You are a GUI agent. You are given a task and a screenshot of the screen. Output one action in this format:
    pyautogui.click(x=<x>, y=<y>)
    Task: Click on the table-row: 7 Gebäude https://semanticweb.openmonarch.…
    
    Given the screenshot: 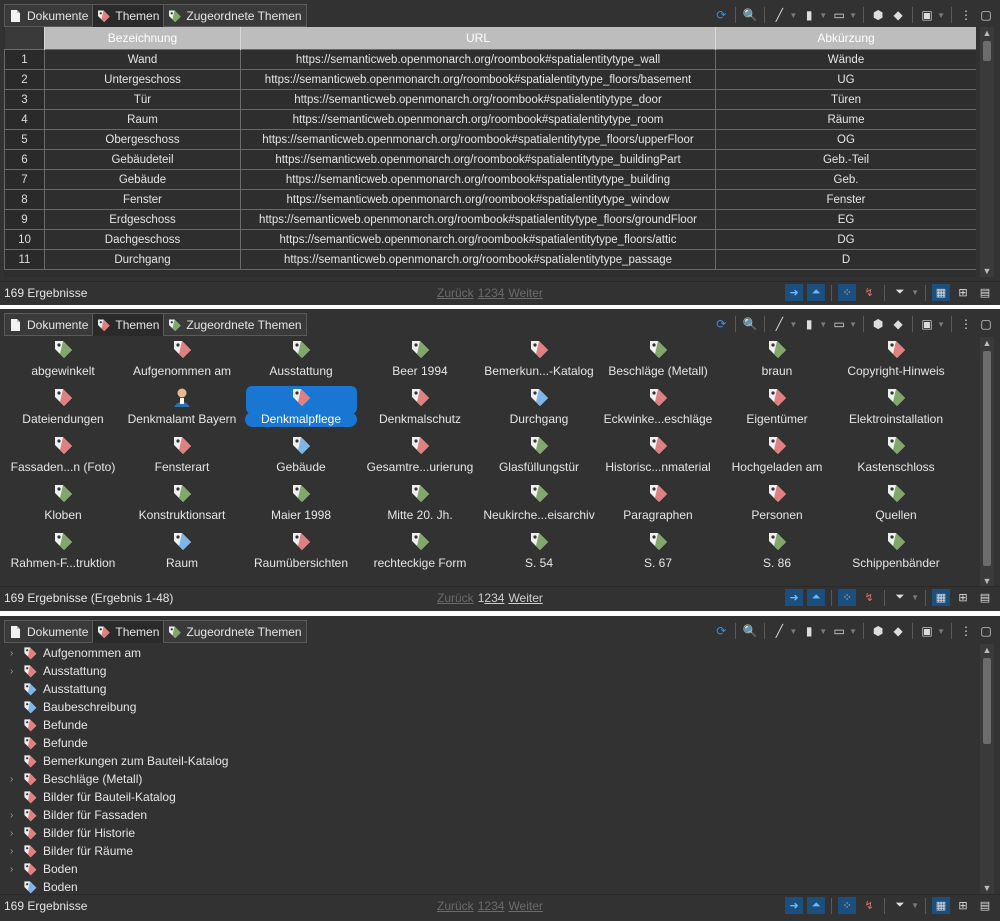 What is the action you would take?
    pyautogui.click(x=490, y=179)
    